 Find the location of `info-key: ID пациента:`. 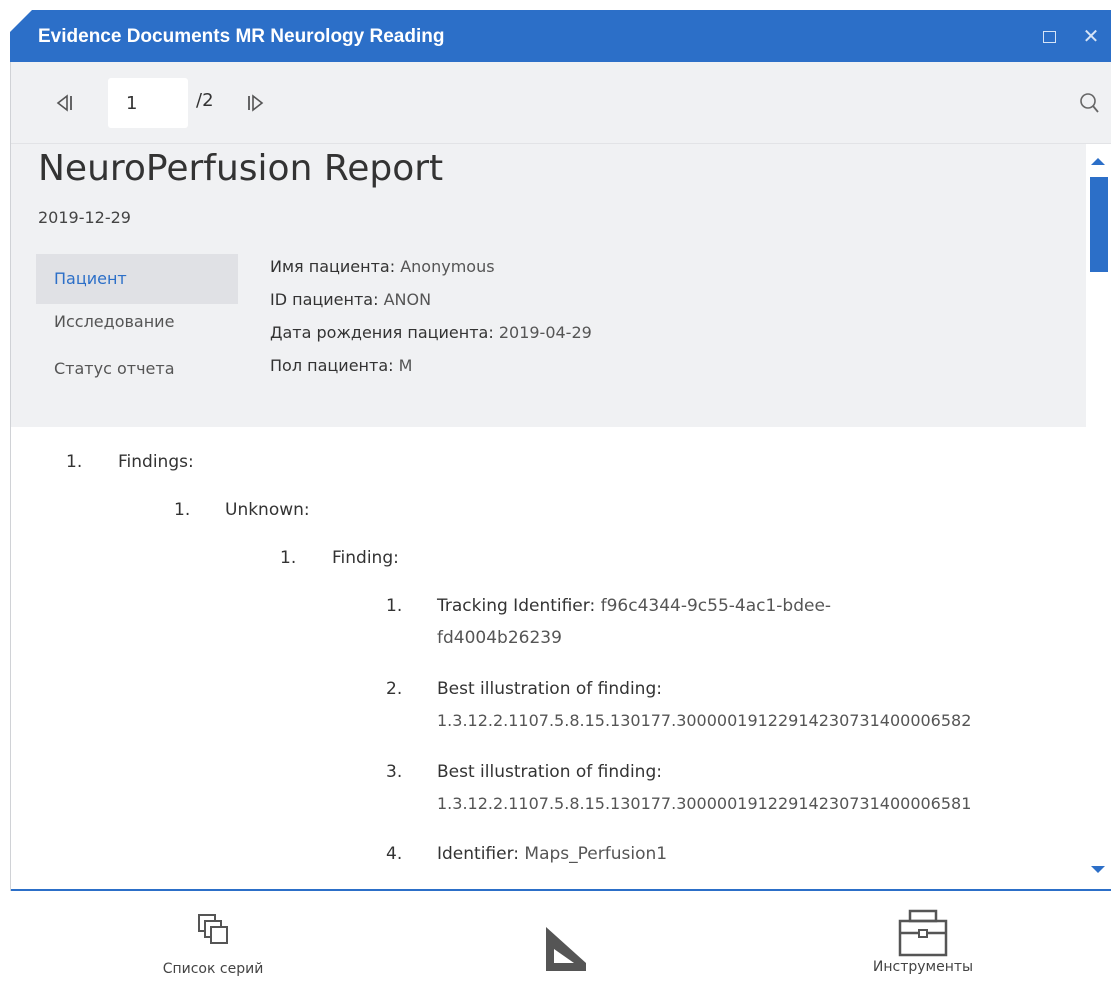

info-key: ID пациента: is located at coordinates (324, 299).